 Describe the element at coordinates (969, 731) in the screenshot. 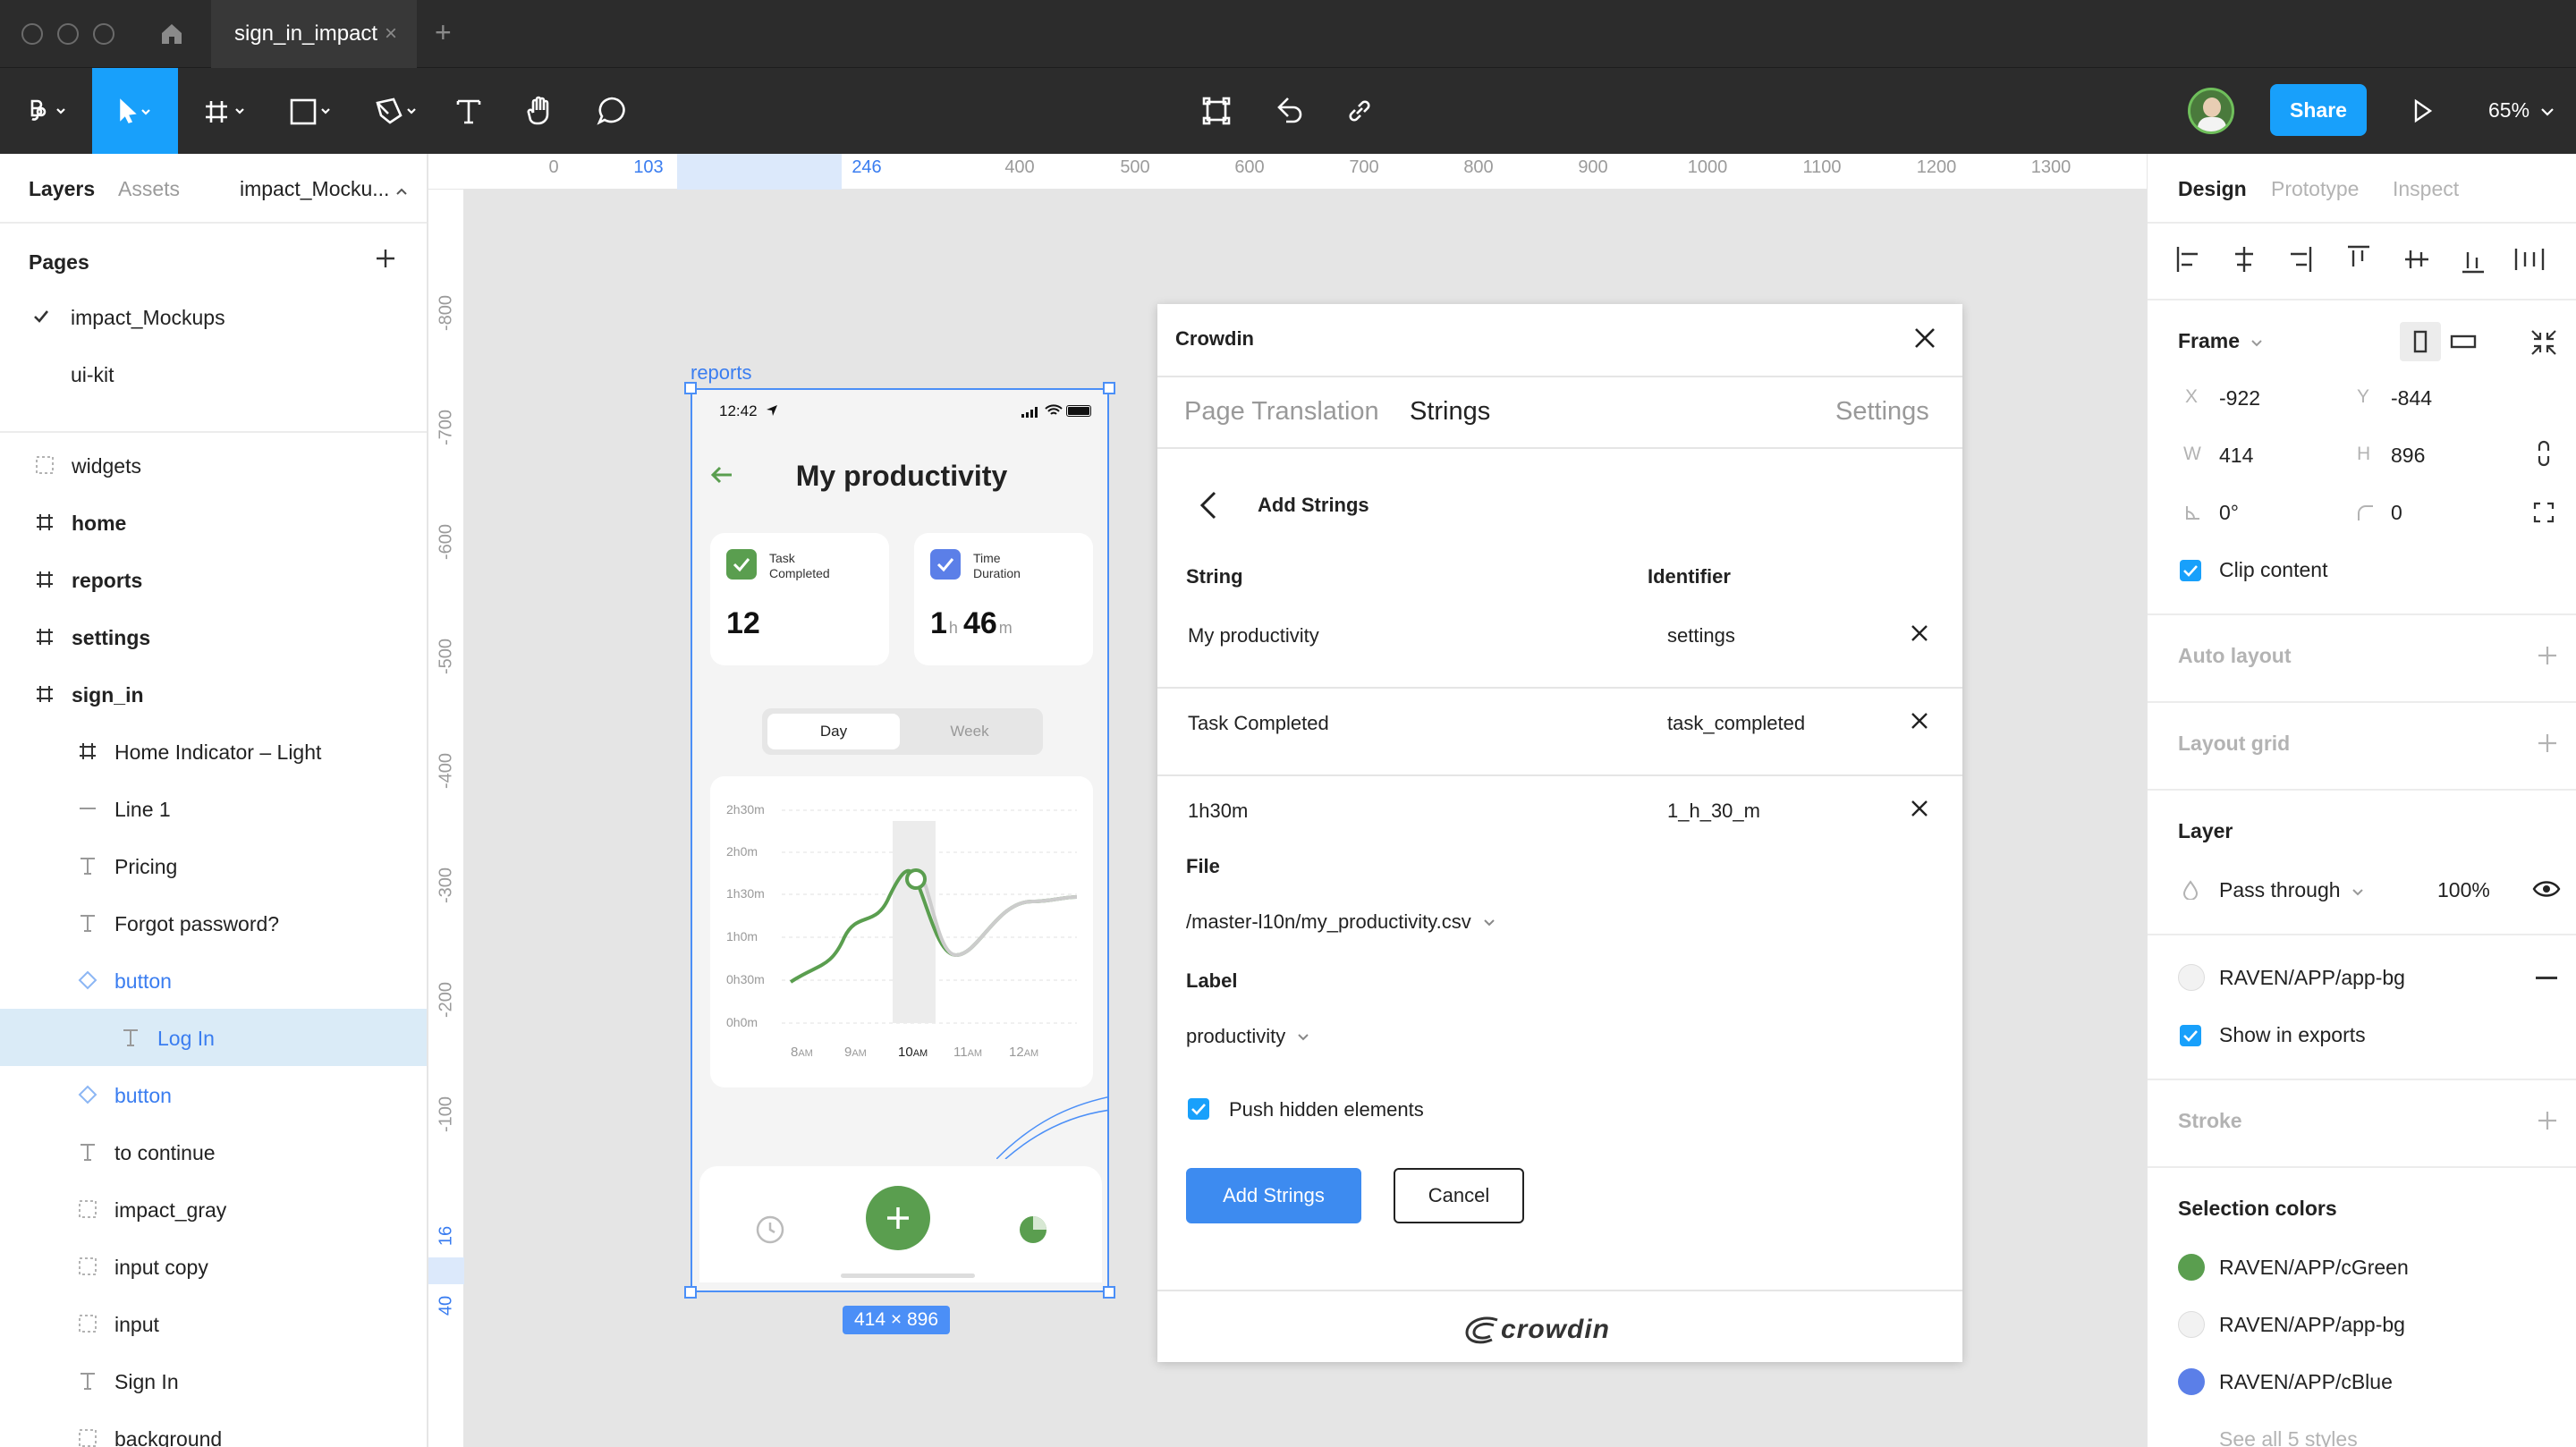

I see `week-toggle-button: Week` at that location.